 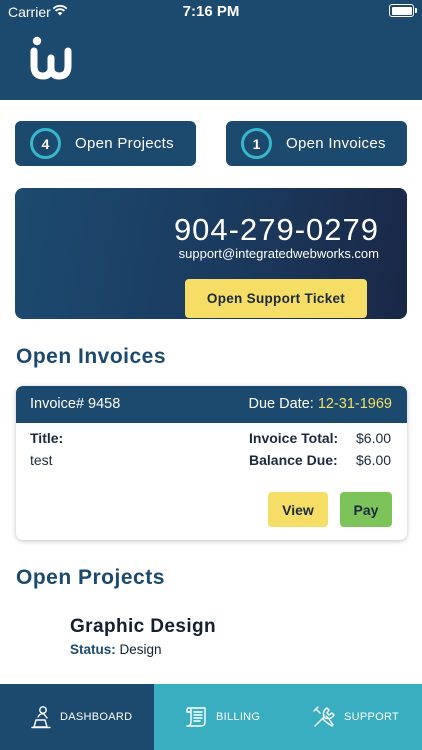 I want to click on due-date-value: 12-31-1969, so click(x=354, y=404).